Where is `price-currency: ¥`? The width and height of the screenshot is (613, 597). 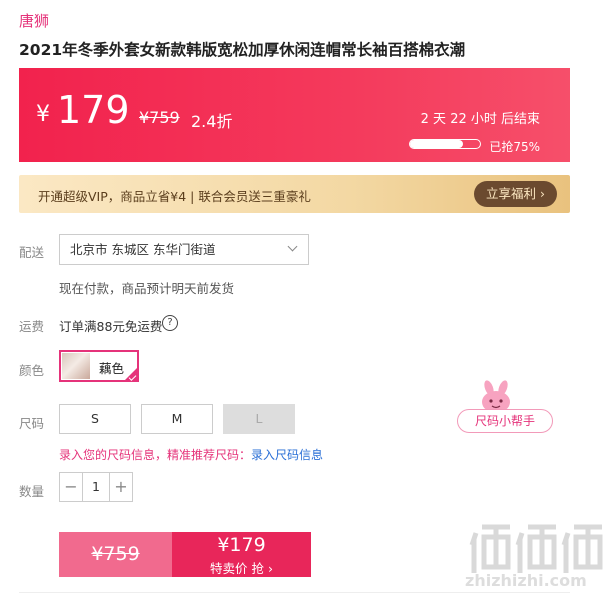
price-currency: ¥ is located at coordinates (43, 114).